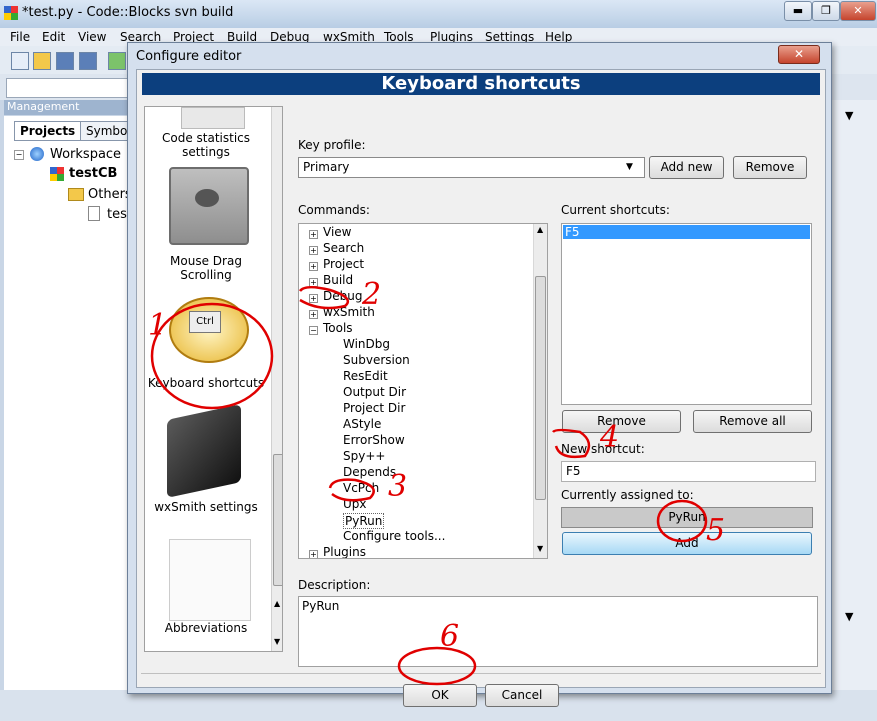 This screenshot has height=721, width=877. Describe the element at coordinates (715, 530) in the screenshot. I see `annotation-number-5: 5` at that location.